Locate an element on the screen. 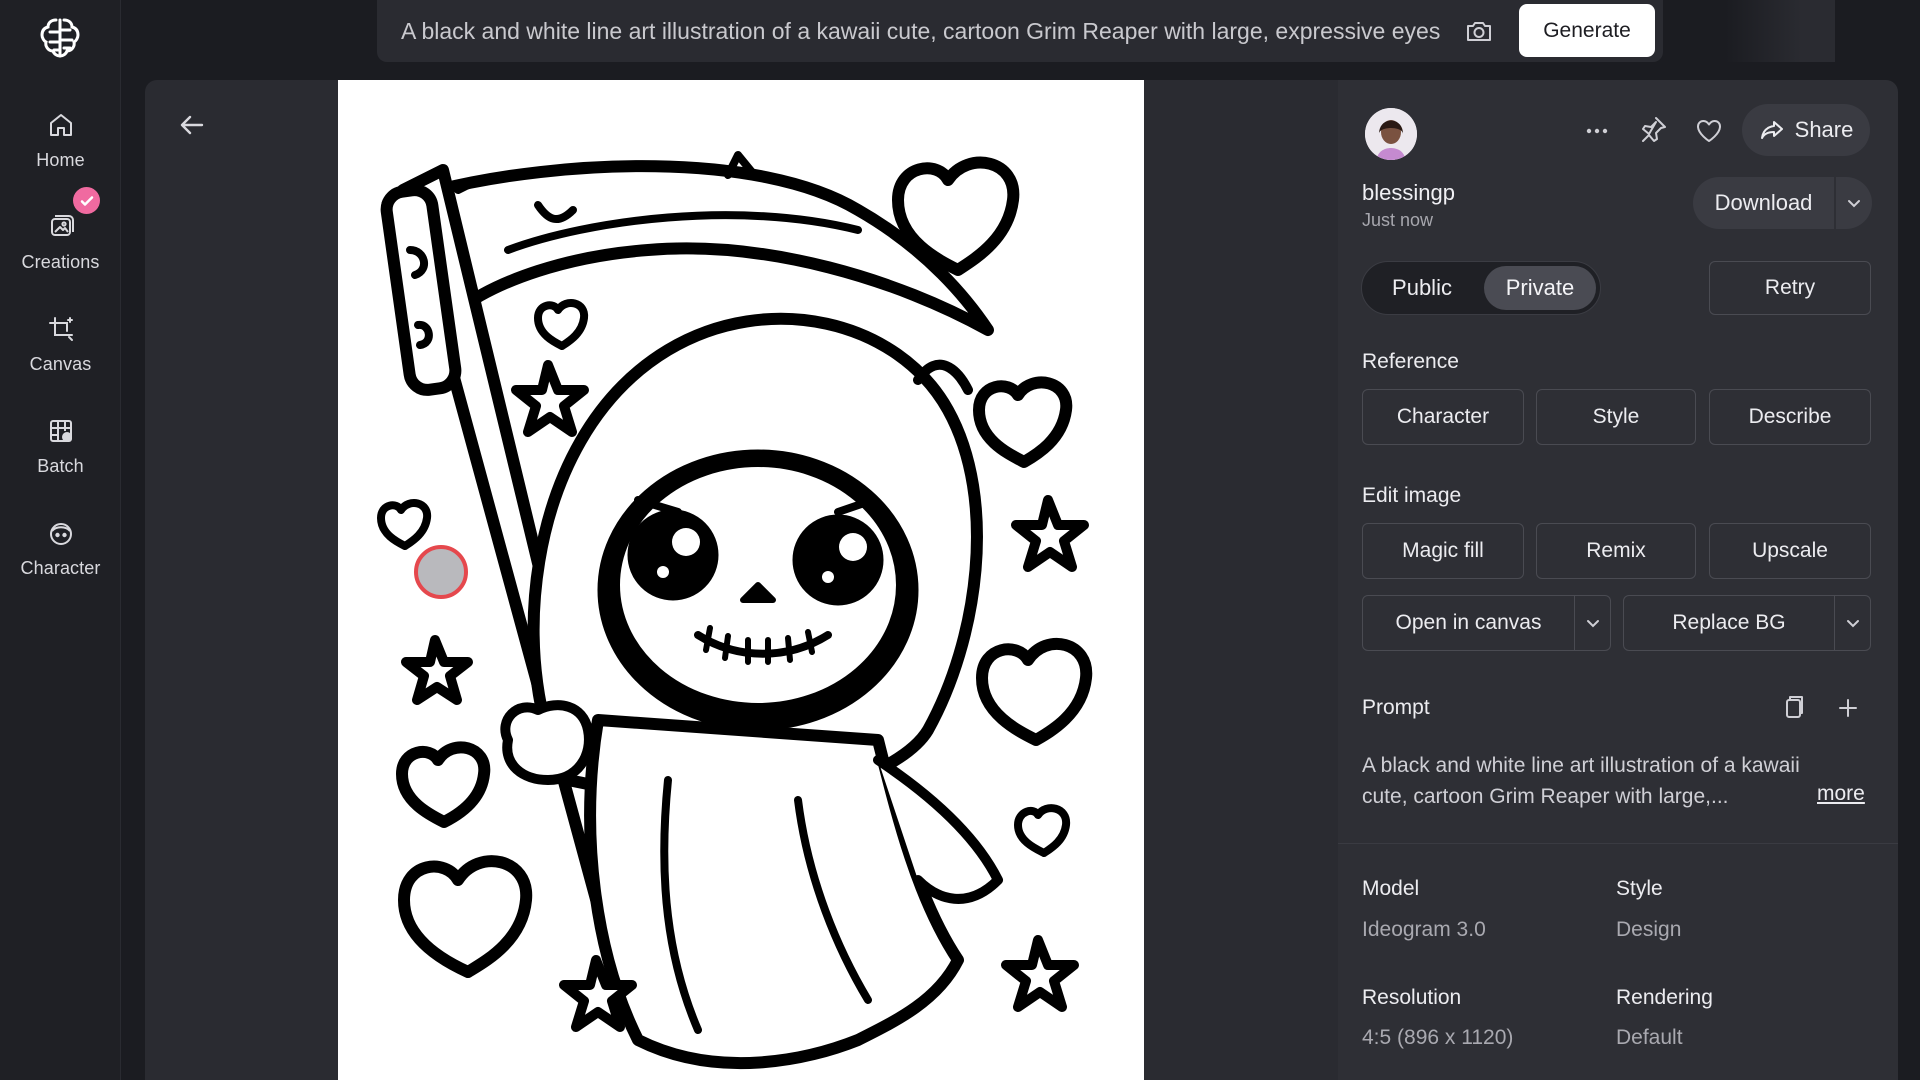 Image resolution: width=1920 pixels, height=1080 pixels. sidebar: Home Creations Canvas Batch Character is located at coordinates (60, 540).